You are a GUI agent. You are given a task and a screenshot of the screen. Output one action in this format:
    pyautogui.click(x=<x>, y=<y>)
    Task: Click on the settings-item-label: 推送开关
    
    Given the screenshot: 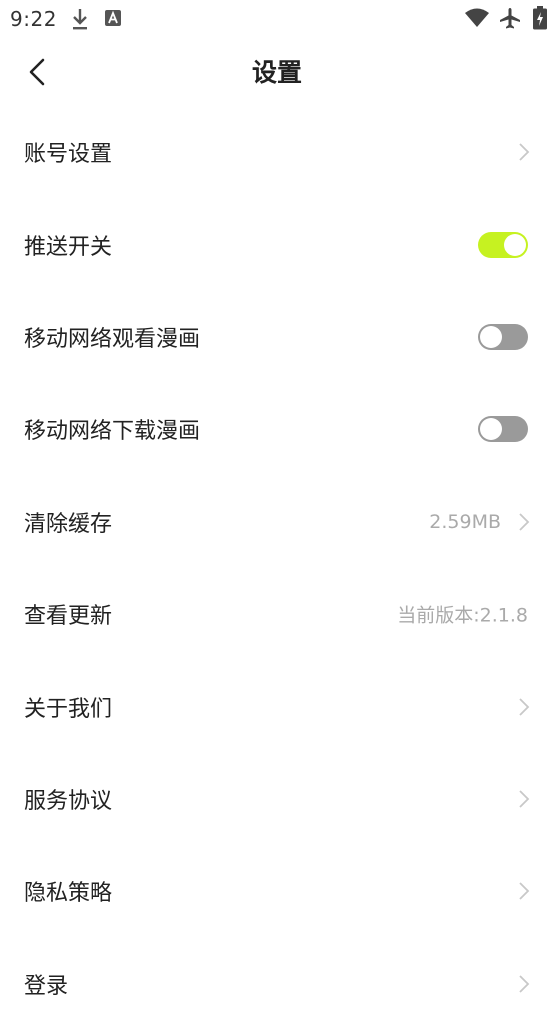 What is the action you would take?
    pyautogui.click(x=68, y=247)
    